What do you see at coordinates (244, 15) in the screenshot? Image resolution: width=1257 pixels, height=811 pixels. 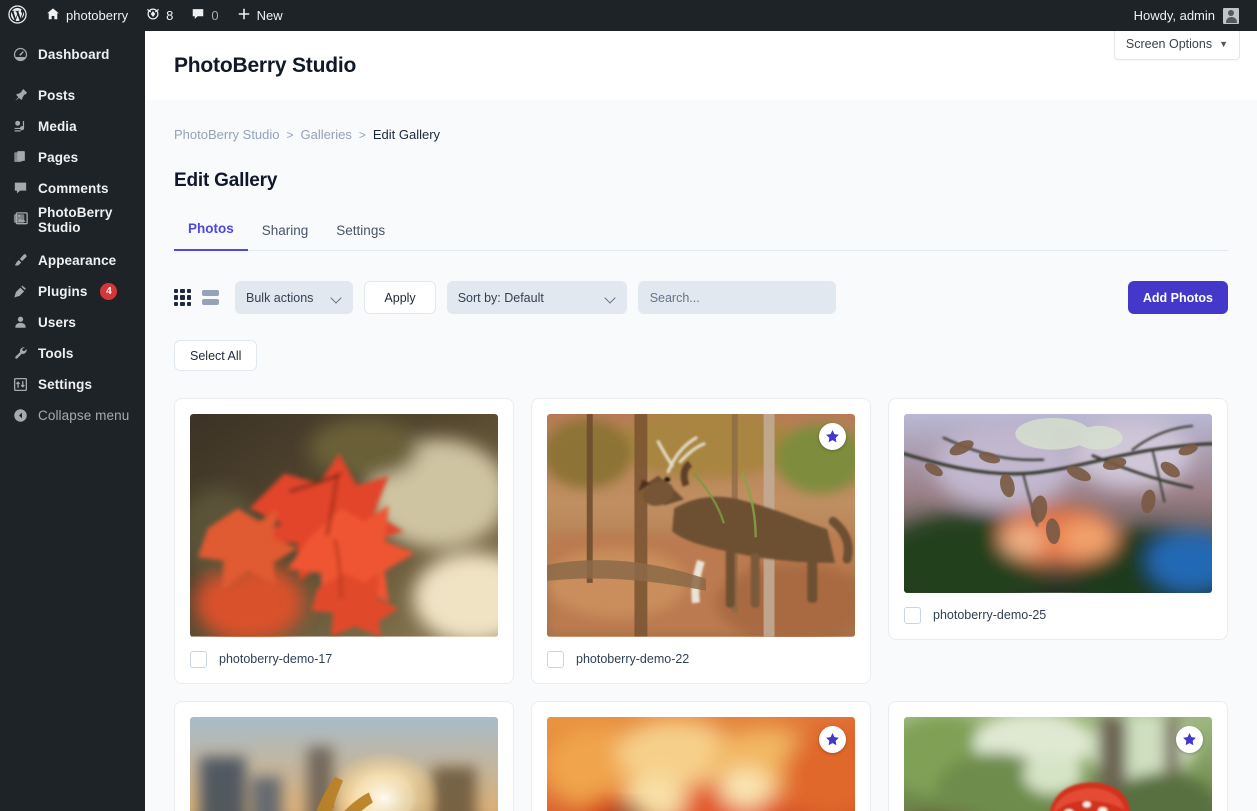 I see `plus-icon` at bounding box center [244, 15].